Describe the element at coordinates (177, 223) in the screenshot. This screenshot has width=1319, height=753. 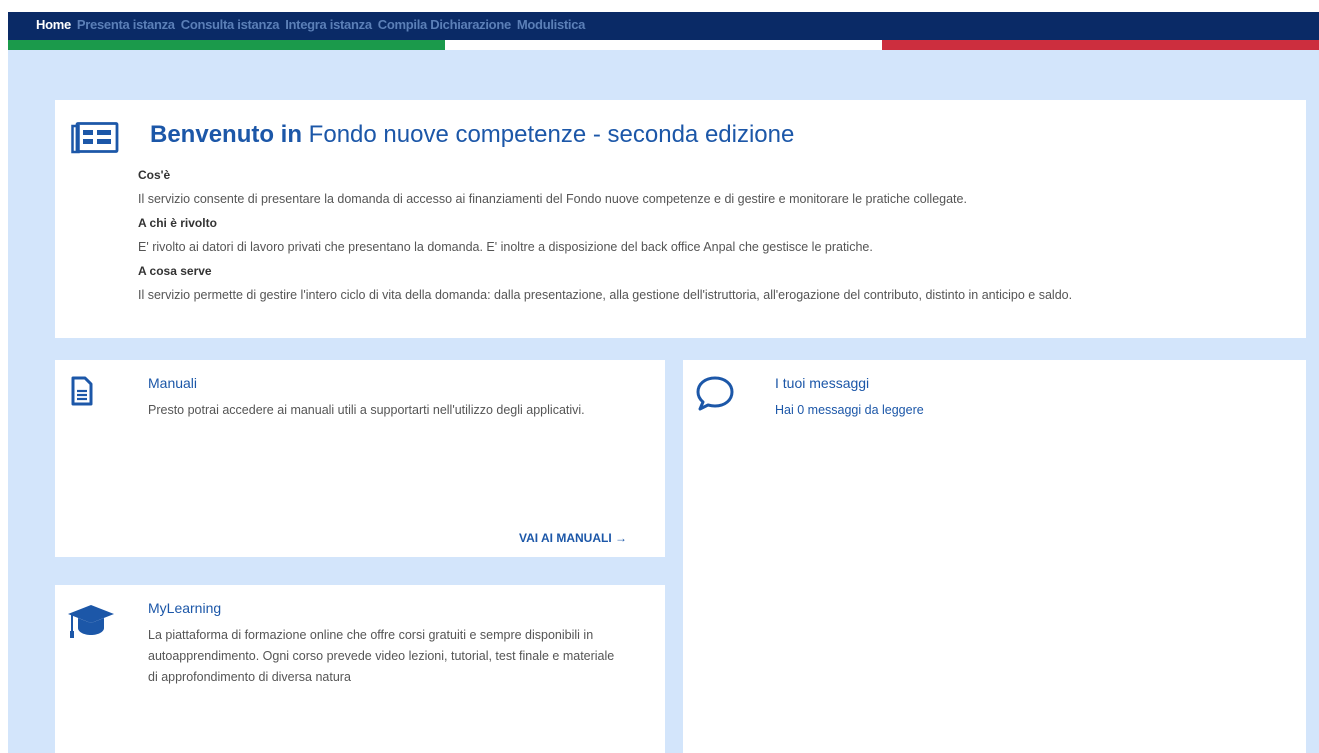
I see `section-heading-a-chi: A chi è rivolto` at that location.